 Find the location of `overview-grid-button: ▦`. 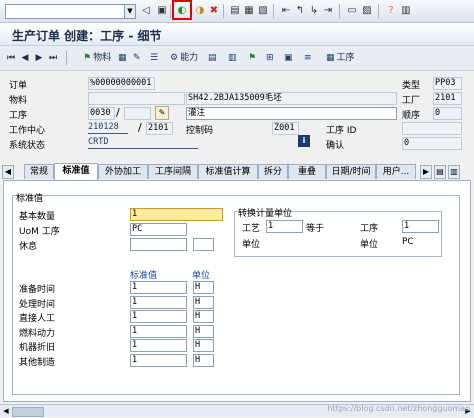

overview-grid-button: ▦ is located at coordinates (123, 58).